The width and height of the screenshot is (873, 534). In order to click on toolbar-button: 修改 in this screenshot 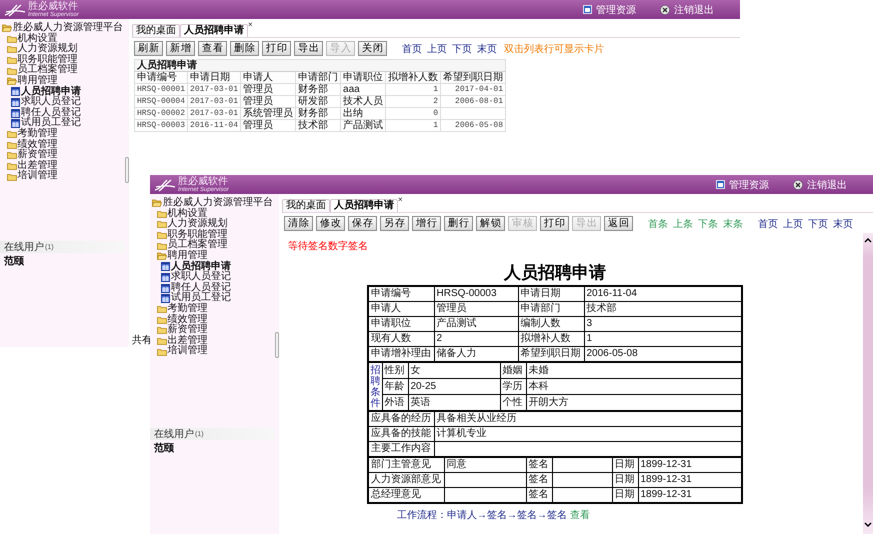, I will do `click(330, 223)`.